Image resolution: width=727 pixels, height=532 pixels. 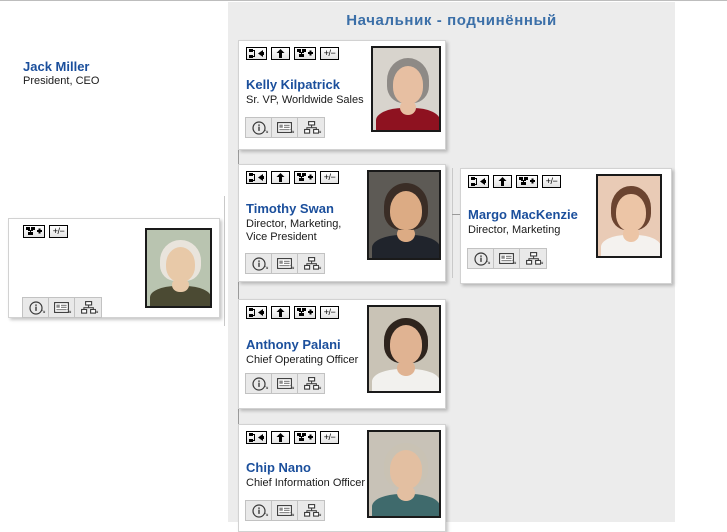 I want to click on tree-separator-left, so click(x=224, y=261).